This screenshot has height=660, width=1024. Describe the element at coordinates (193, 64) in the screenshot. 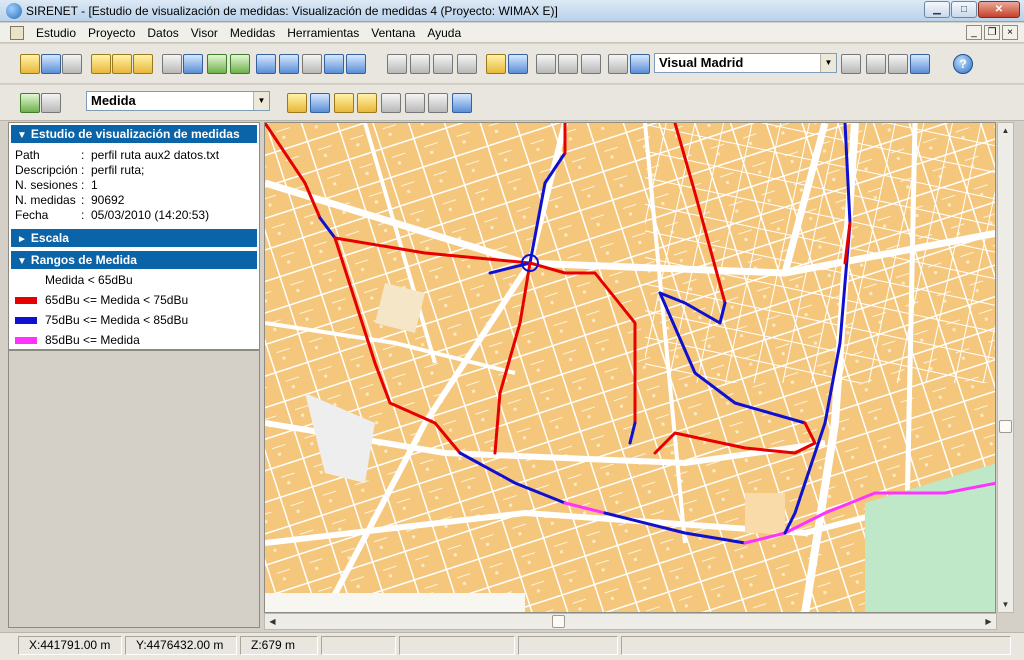

I see `layers-icon` at that location.